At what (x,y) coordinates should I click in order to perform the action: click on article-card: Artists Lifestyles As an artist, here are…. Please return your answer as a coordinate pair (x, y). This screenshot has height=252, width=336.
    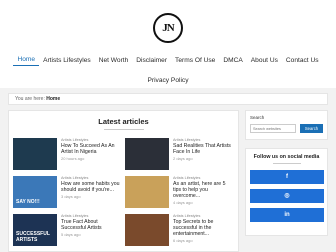
    Looking at the image, I should click on (179, 193).